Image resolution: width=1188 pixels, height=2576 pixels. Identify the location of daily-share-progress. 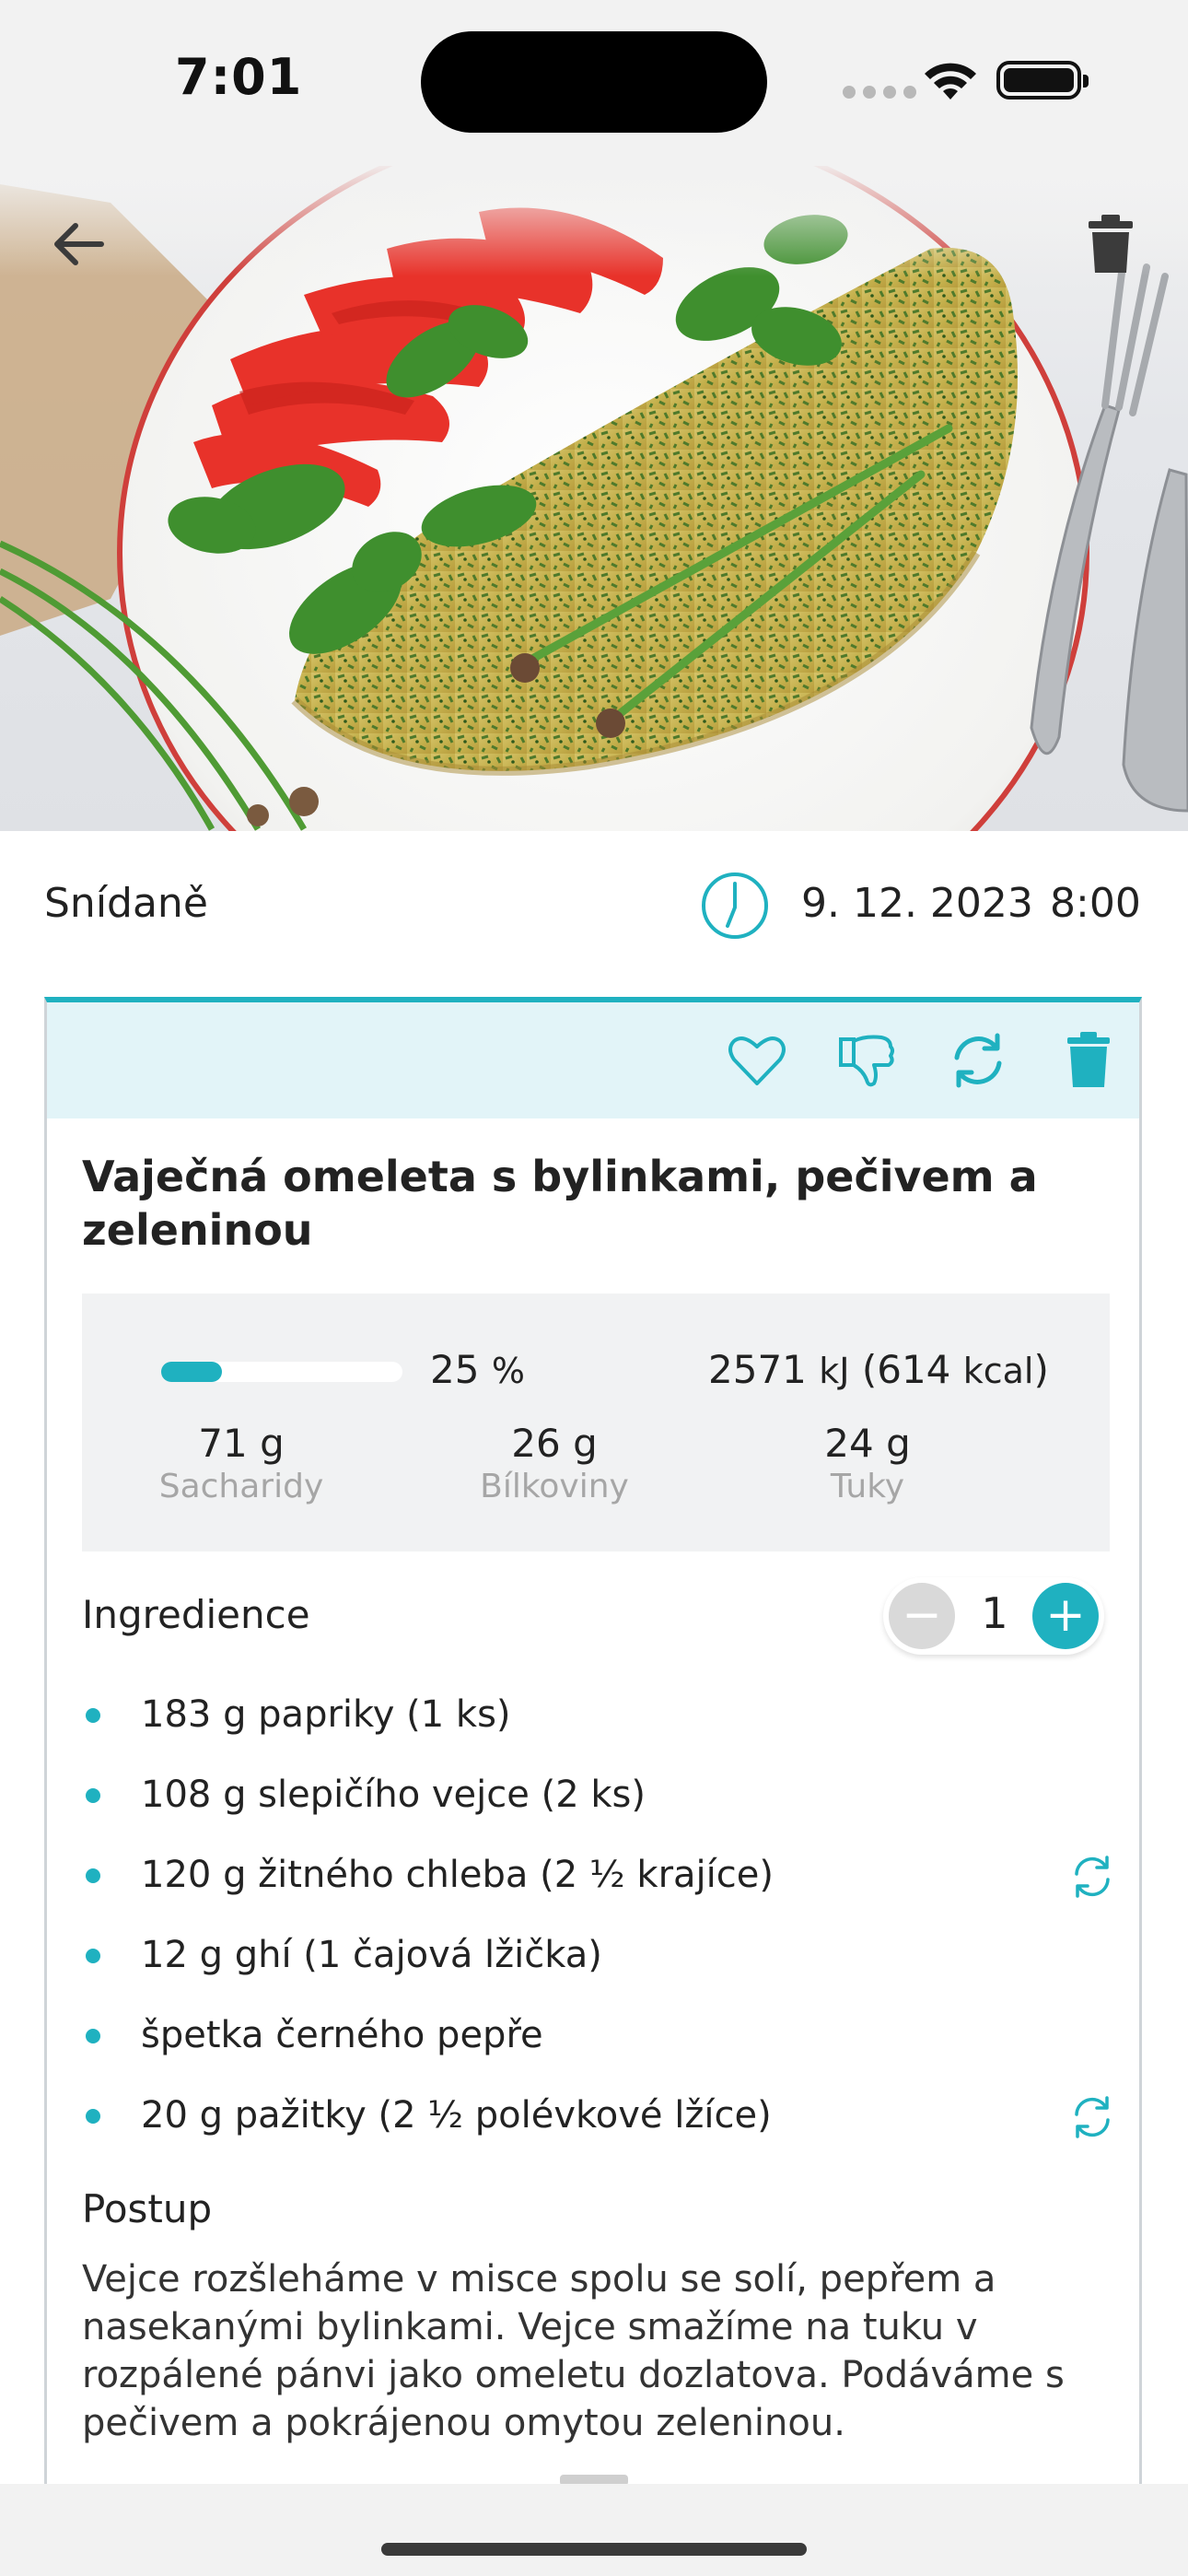
(281, 1372).